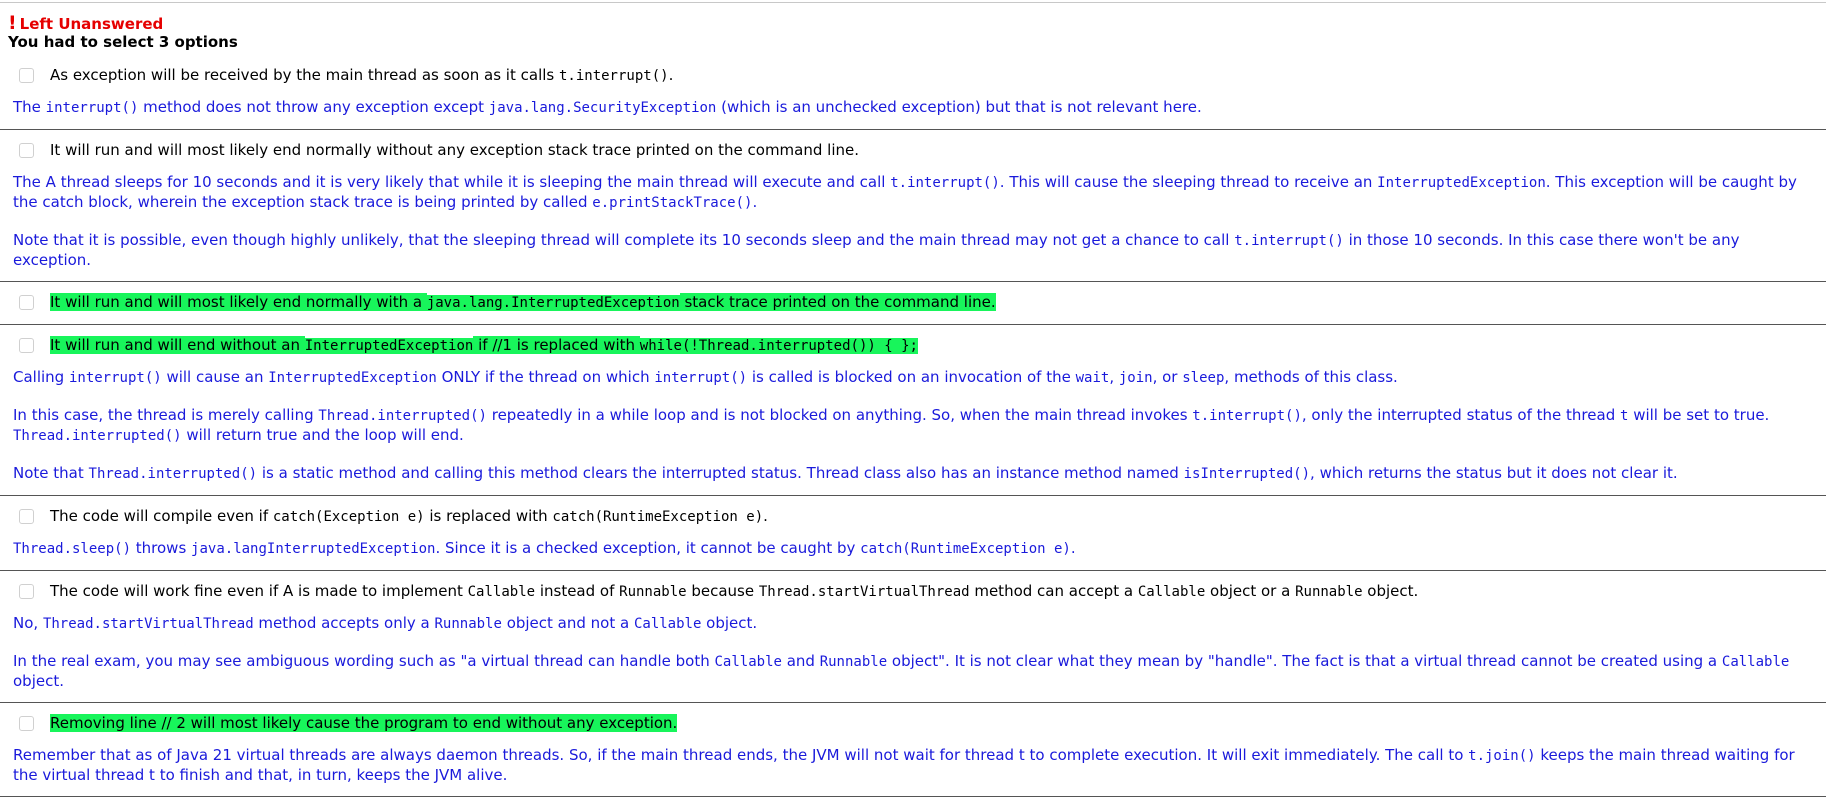  What do you see at coordinates (864, 591) in the screenshot?
I see `code-fragment: Thread.startVirtualThread` at bounding box center [864, 591].